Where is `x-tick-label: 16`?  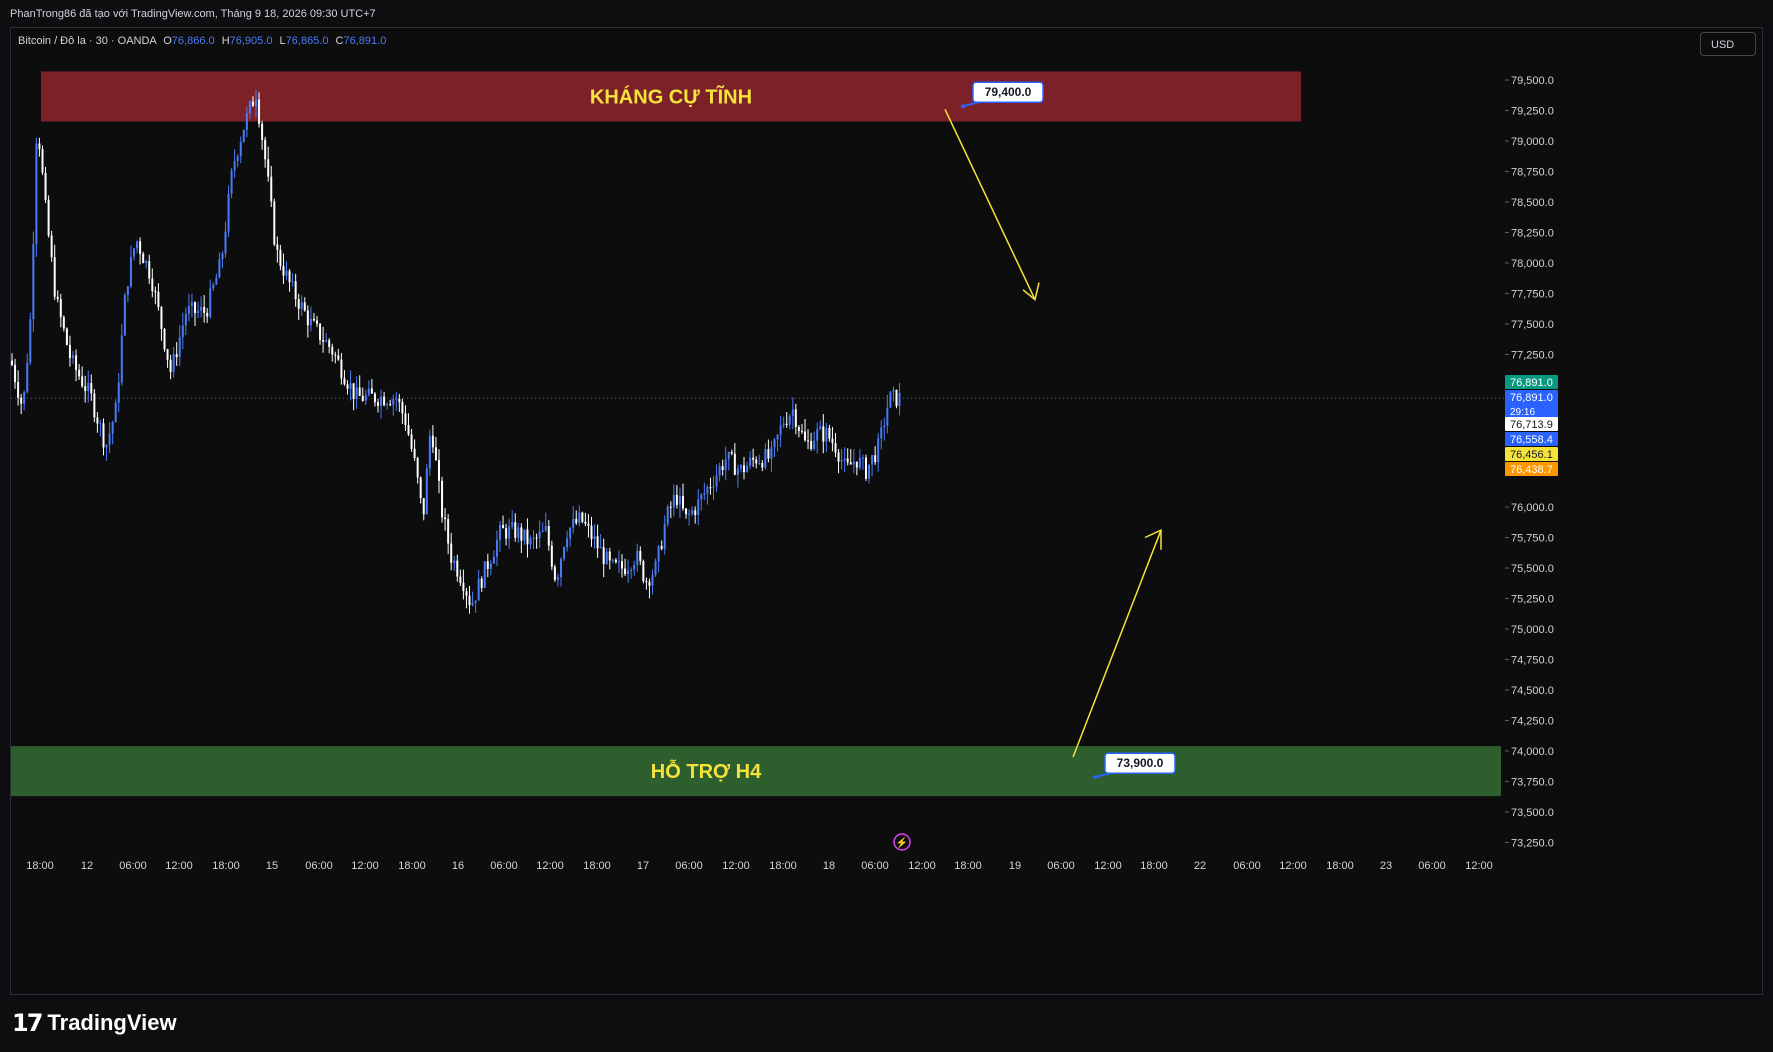
x-tick-label: 16 is located at coordinates (458, 866).